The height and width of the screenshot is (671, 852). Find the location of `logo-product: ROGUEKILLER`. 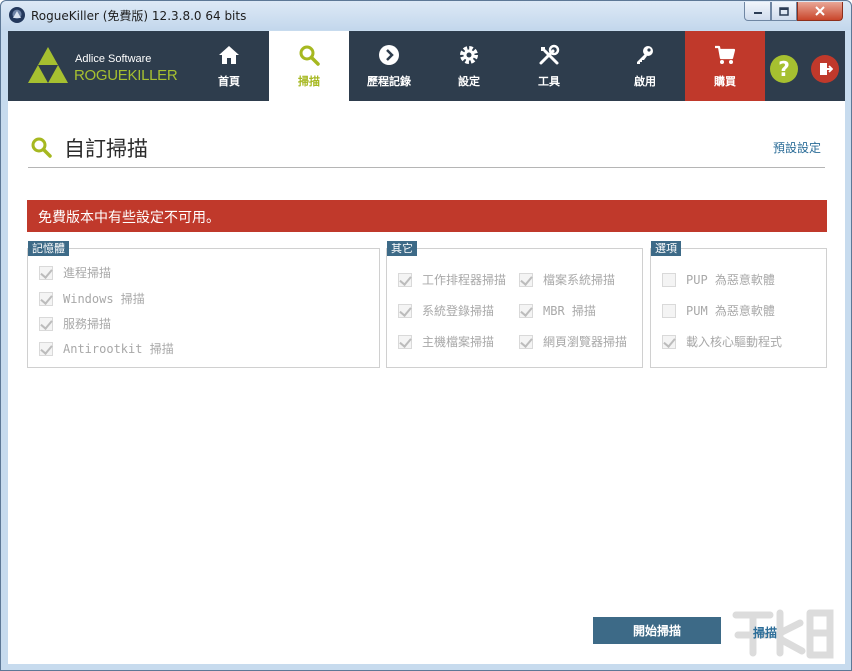

logo-product: ROGUEKILLER is located at coordinates (126, 75).